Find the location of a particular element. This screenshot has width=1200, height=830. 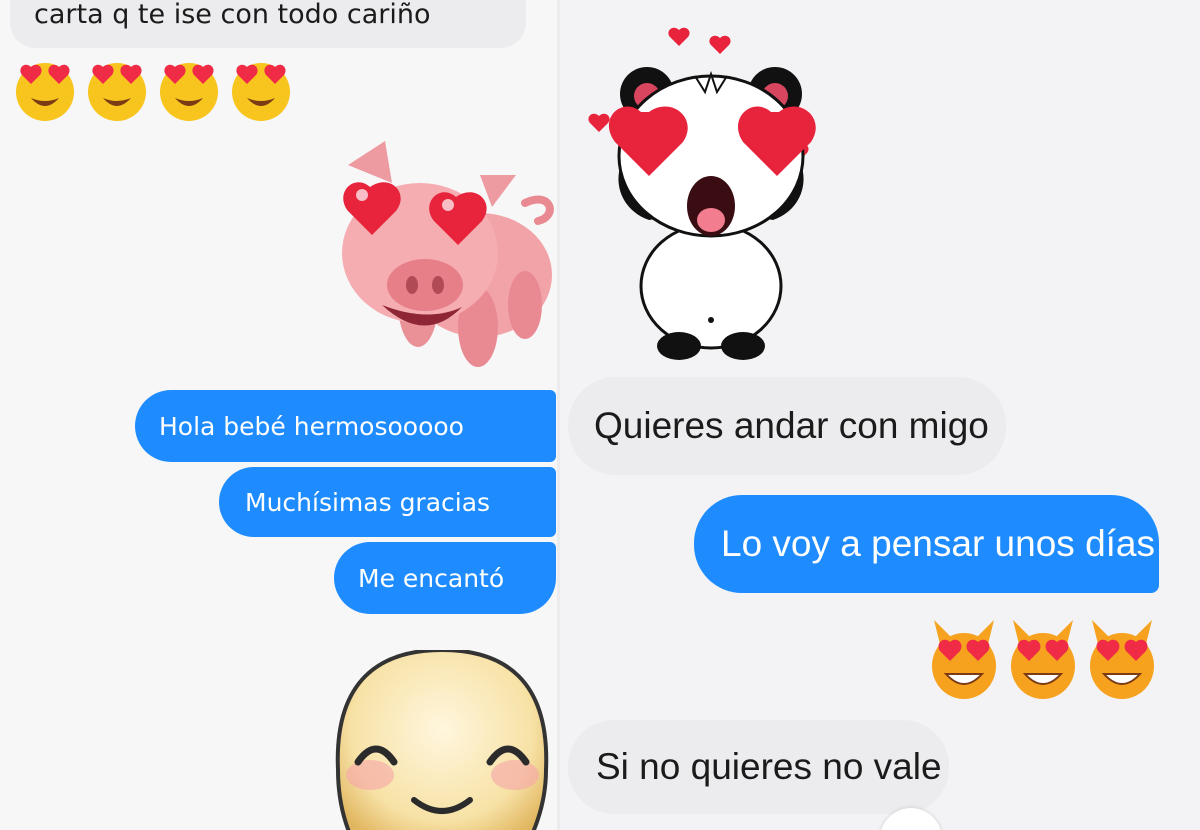

message-text: Quieres andar con migo is located at coordinates (791, 425).